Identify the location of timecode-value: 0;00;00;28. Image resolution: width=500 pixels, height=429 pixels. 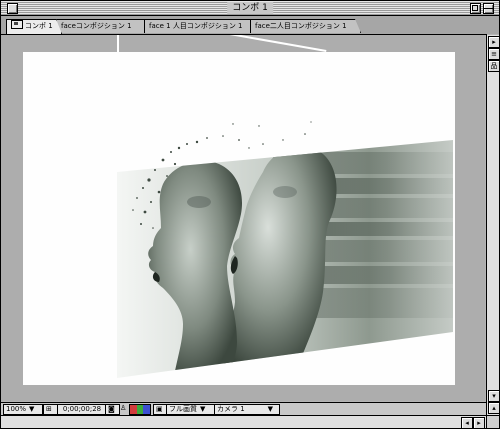
(82, 409).